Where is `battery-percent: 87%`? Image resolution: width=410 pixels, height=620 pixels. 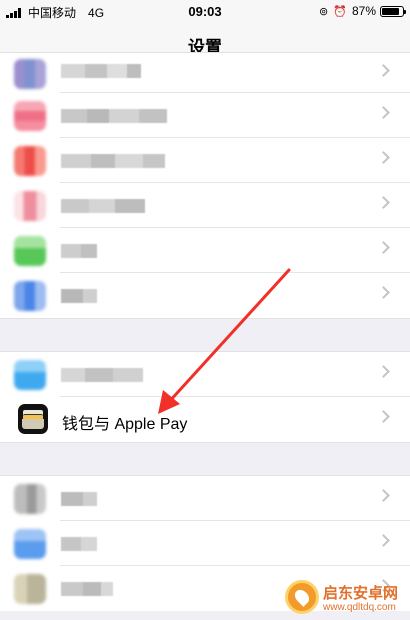 battery-percent: 87% is located at coordinates (363, 11).